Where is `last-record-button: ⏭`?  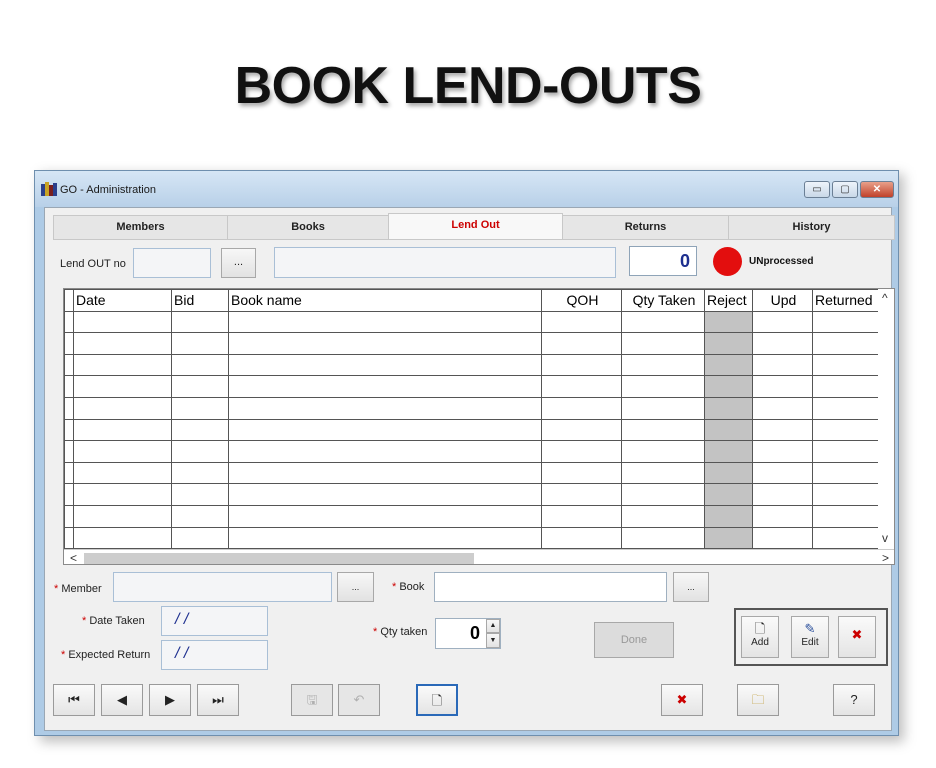 last-record-button: ⏭ is located at coordinates (218, 700).